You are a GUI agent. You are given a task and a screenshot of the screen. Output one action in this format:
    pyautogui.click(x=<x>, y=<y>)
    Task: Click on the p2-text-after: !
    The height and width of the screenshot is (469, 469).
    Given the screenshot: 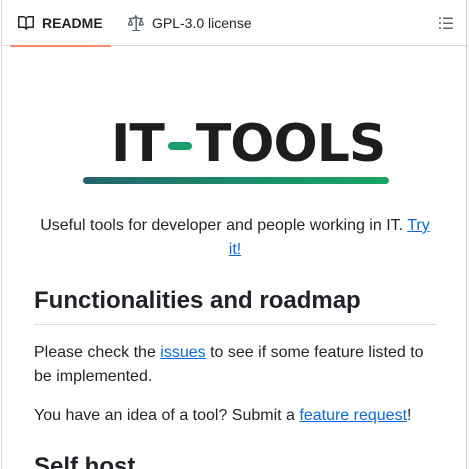 What is the action you would take?
    pyautogui.click(x=409, y=415)
    